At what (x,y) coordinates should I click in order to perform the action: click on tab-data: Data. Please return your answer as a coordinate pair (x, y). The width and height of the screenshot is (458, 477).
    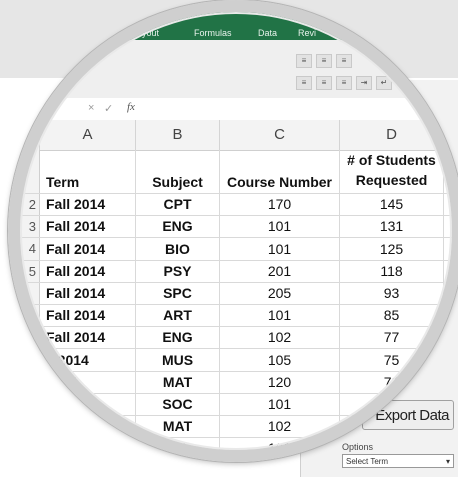
    Looking at the image, I should click on (267, 33).